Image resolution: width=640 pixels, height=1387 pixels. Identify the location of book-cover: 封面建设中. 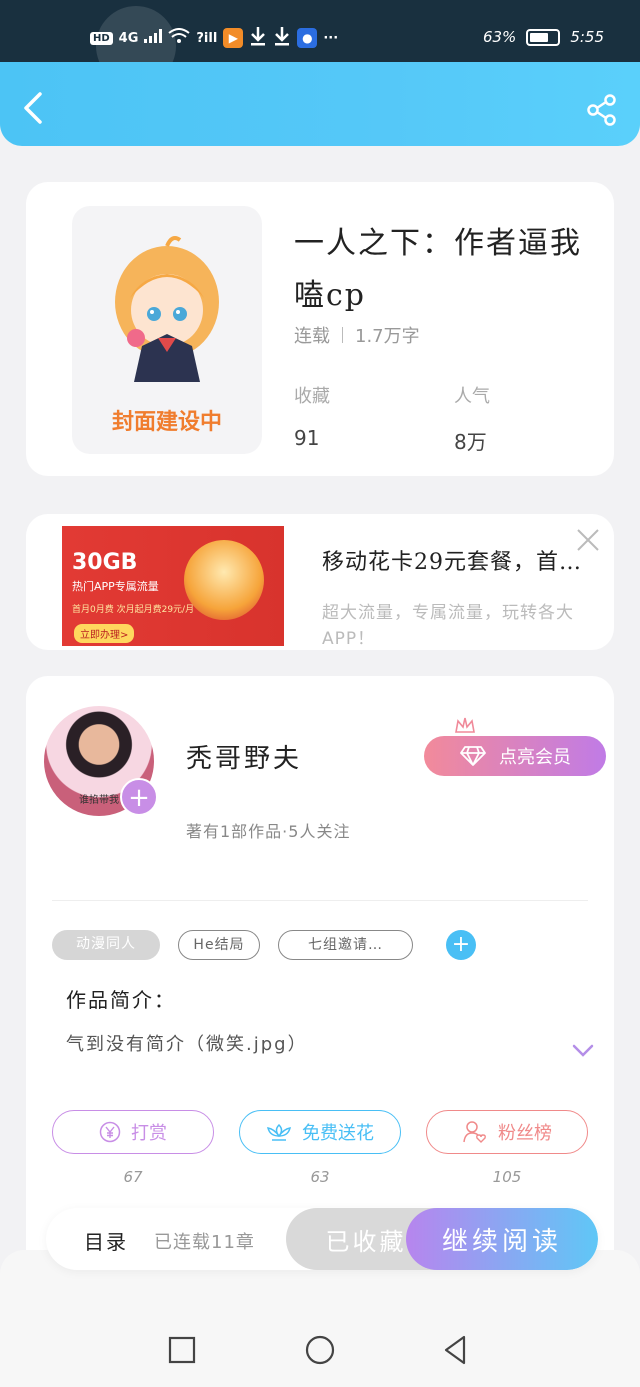
(167, 330).